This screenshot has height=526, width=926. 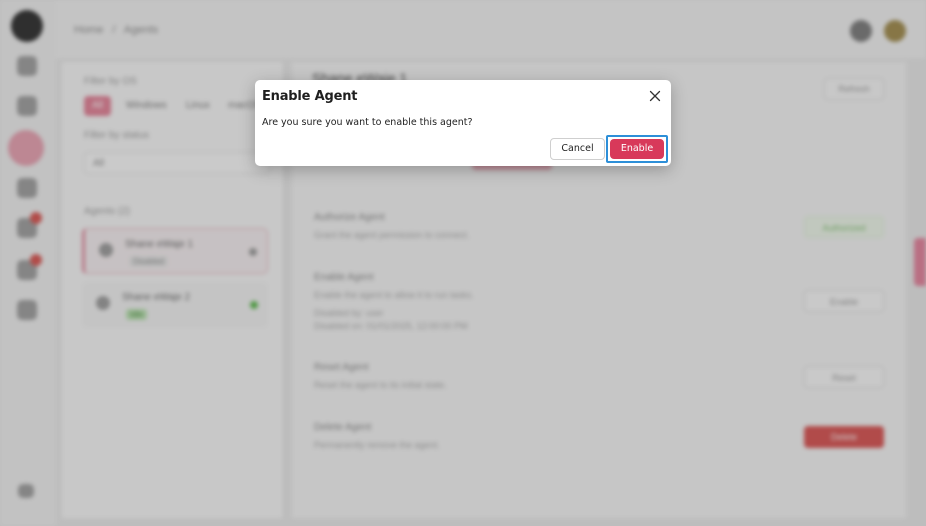 I want to click on enable-button: Enable, so click(x=637, y=149).